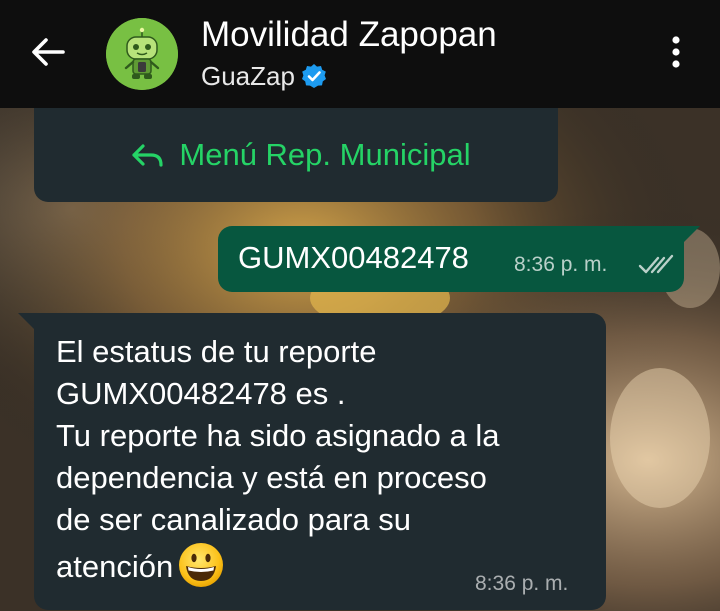 The height and width of the screenshot is (611, 720). I want to click on arrow-back-icon, so click(48, 52).